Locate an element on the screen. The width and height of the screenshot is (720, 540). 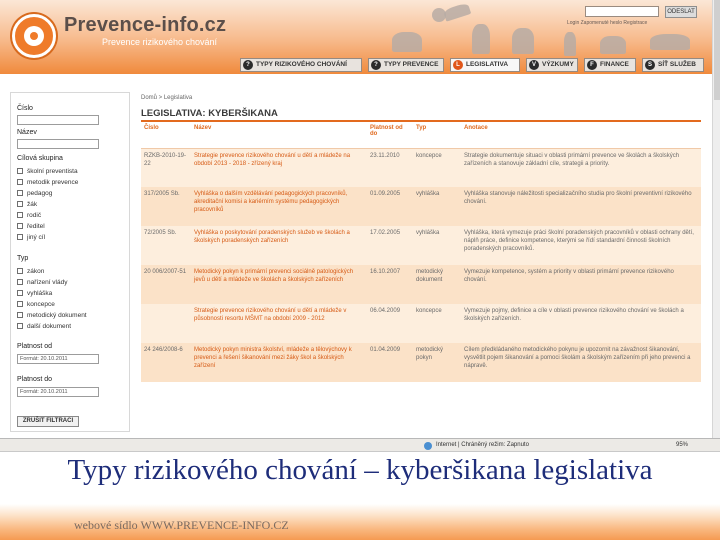
filter-cislo-input is located at coordinates (58, 120).